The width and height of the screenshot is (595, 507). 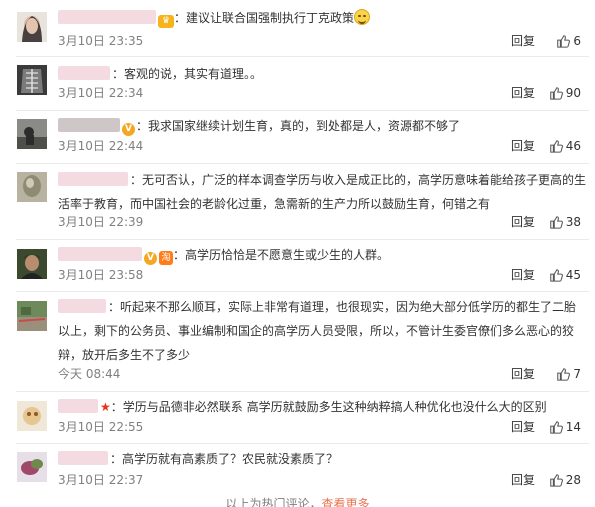 I want to click on comment-time: 3月10日 23:35, so click(x=101, y=41).